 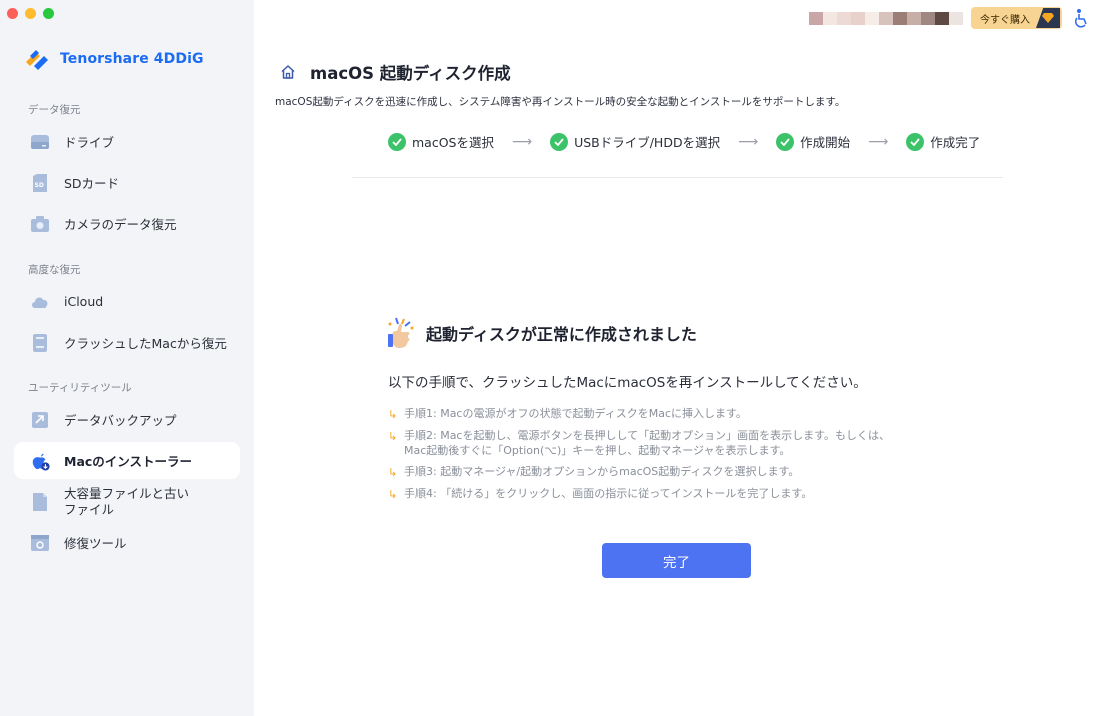 What do you see at coordinates (48, 13) in the screenshot?
I see `zoom-window-button` at bounding box center [48, 13].